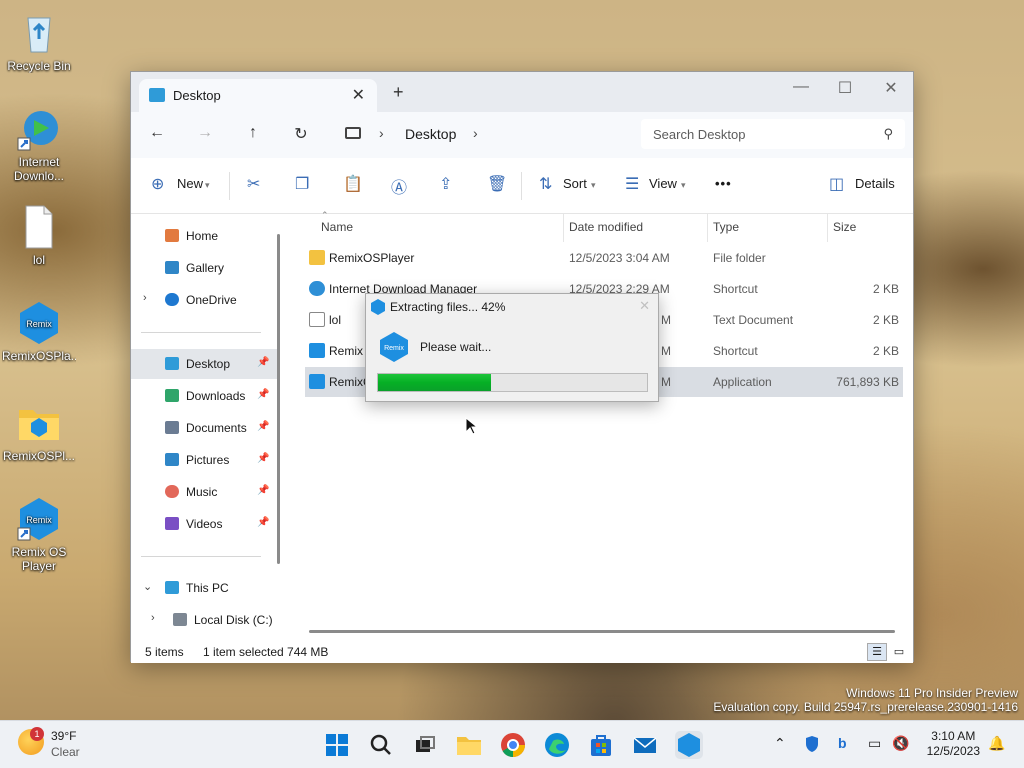 The height and width of the screenshot is (768, 1024). I want to click on view-button: View, so click(663, 183).